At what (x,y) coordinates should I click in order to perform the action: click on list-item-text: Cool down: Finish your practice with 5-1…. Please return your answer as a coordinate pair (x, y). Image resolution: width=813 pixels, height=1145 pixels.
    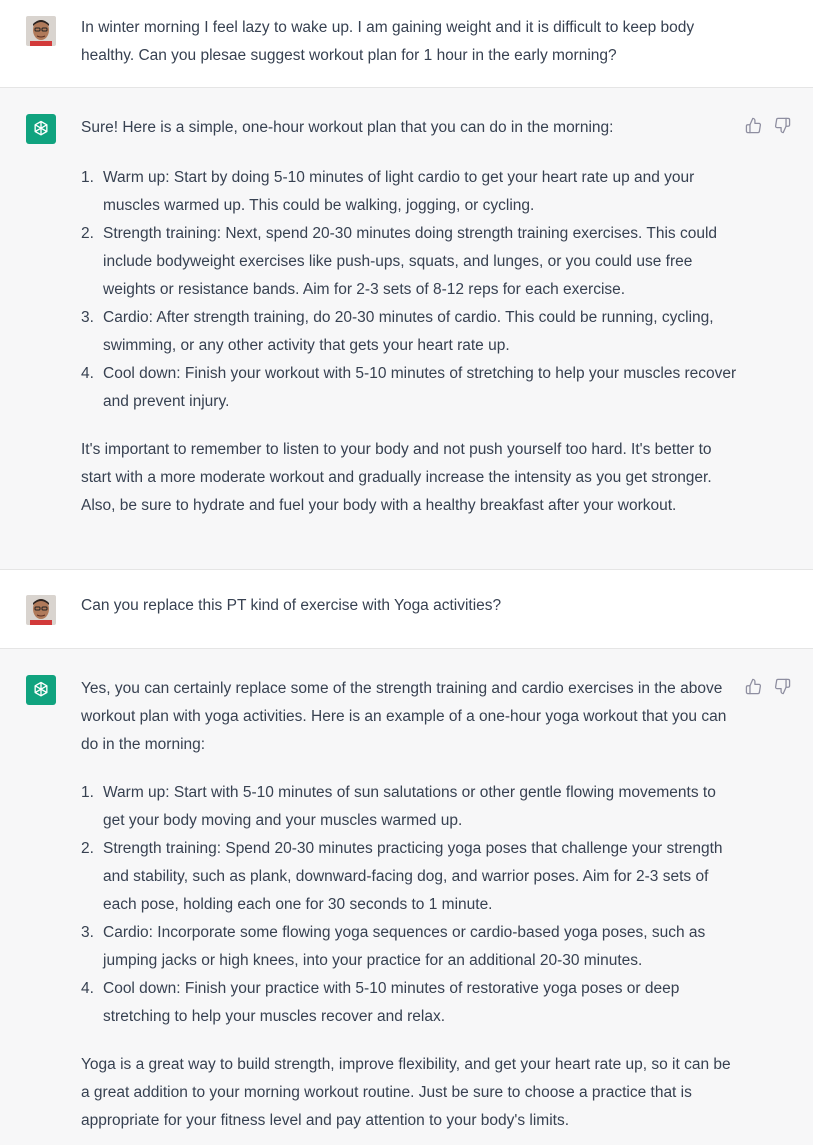
    Looking at the image, I should click on (391, 1002).